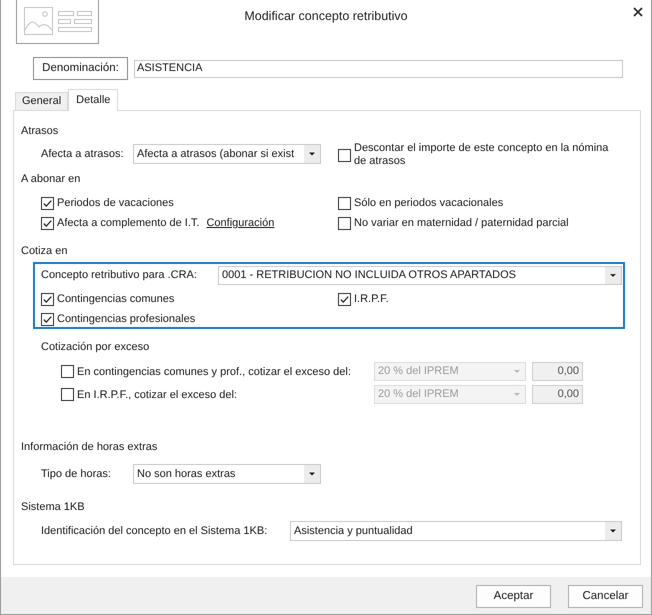 Image resolution: width=652 pixels, height=615 pixels. What do you see at coordinates (157, 395) in the screenshot?
I see `checkbox-label: En I.R.P.F., cotizar el exceso del:` at bounding box center [157, 395].